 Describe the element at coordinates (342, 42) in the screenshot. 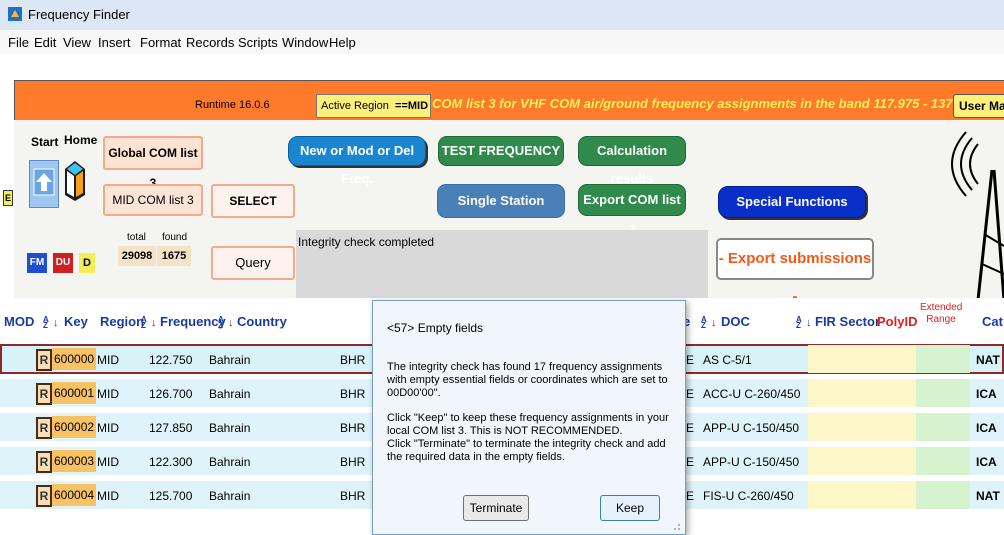

I see `menu-help: Help` at that location.